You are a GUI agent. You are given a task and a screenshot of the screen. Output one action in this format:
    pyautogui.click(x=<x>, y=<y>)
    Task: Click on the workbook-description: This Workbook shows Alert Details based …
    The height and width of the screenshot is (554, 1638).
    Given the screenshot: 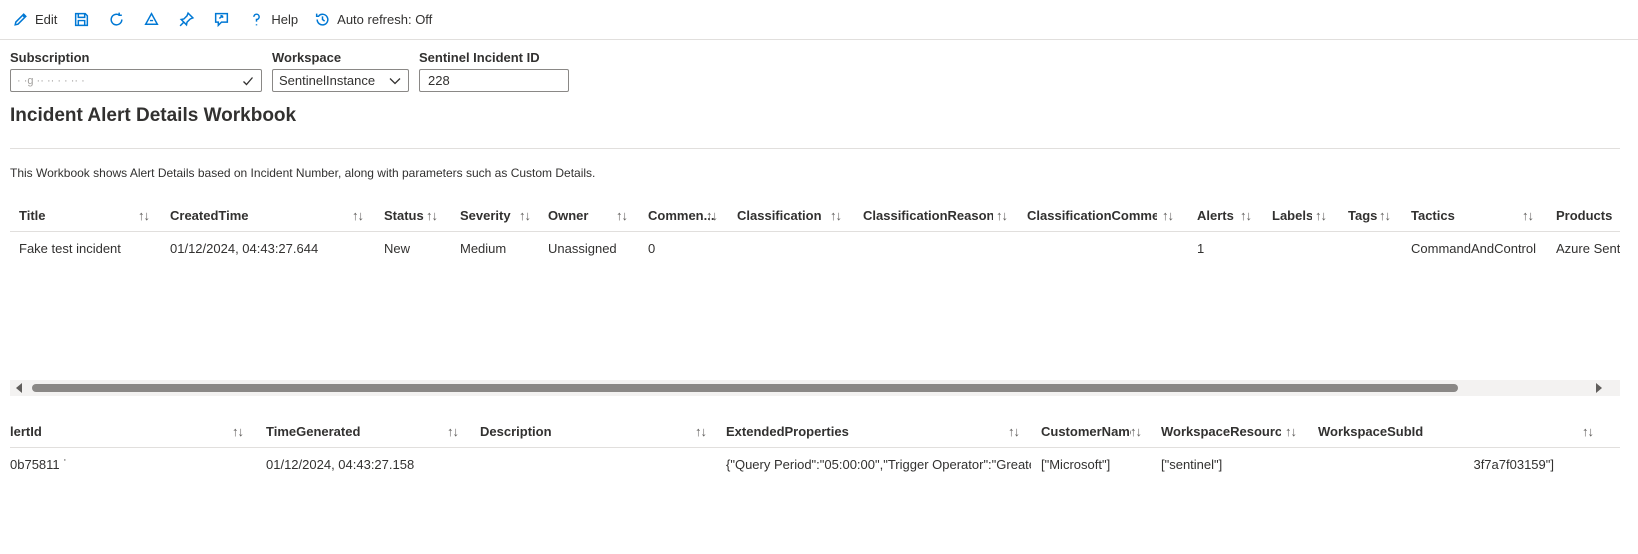 What is the action you would take?
    pyautogui.click(x=303, y=173)
    